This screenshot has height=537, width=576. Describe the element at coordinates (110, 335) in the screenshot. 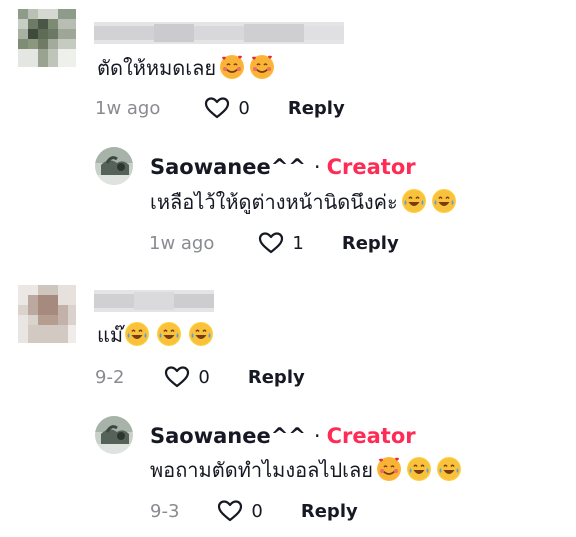

I see `comment-text-content: แม๊` at that location.